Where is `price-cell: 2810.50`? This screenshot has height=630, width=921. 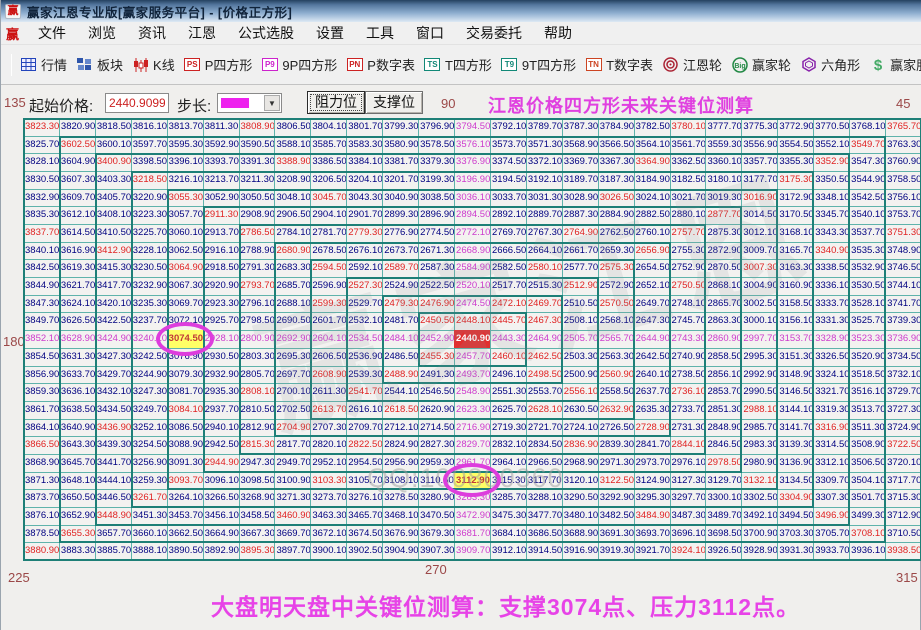
price-cell: 2810.50 is located at coordinates (257, 410).